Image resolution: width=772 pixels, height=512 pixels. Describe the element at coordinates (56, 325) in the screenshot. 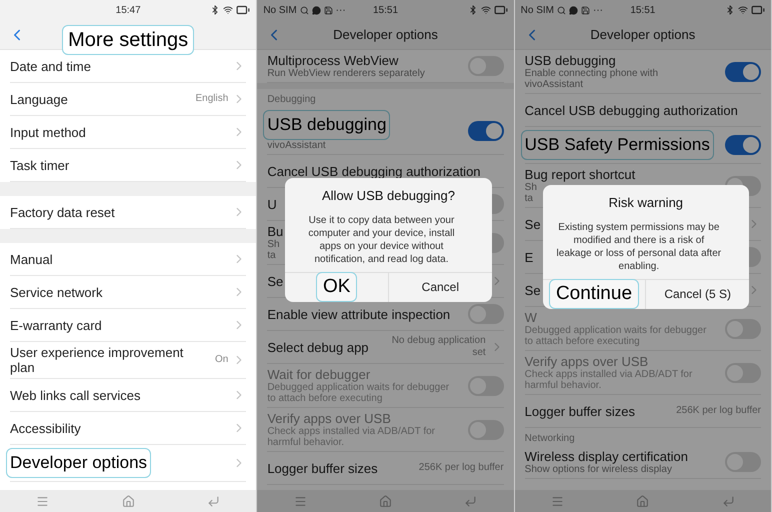

I see `setting-title: E-warranty card` at that location.